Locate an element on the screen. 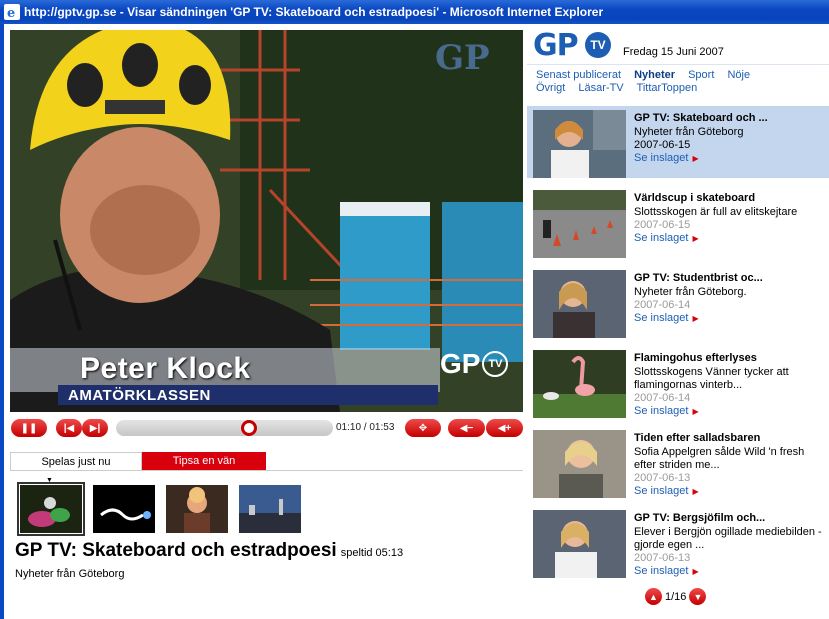  corner-logo-gp: GP is located at coordinates (460, 363).